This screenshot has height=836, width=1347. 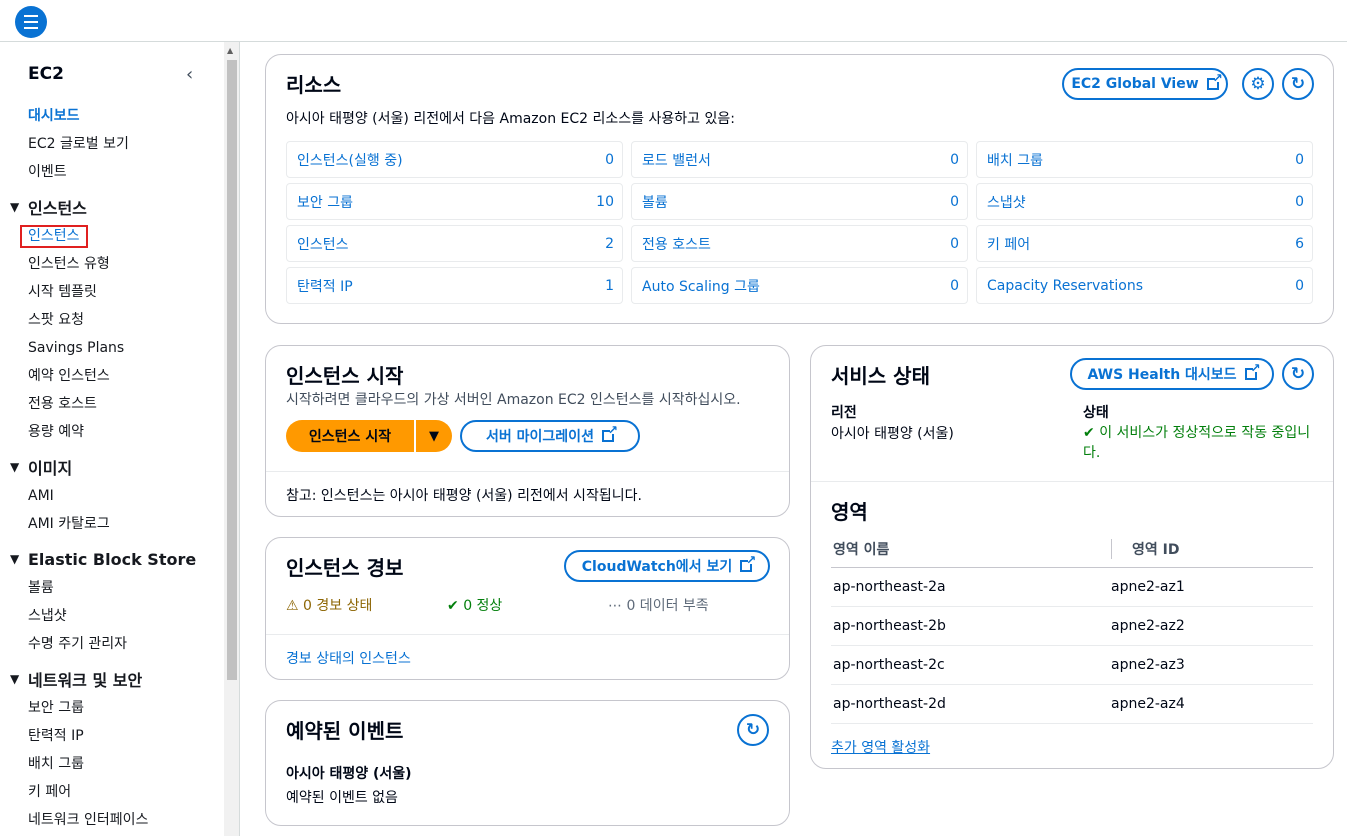 What do you see at coordinates (189, 74) in the screenshot?
I see `collapse-icon: ‹` at bounding box center [189, 74].